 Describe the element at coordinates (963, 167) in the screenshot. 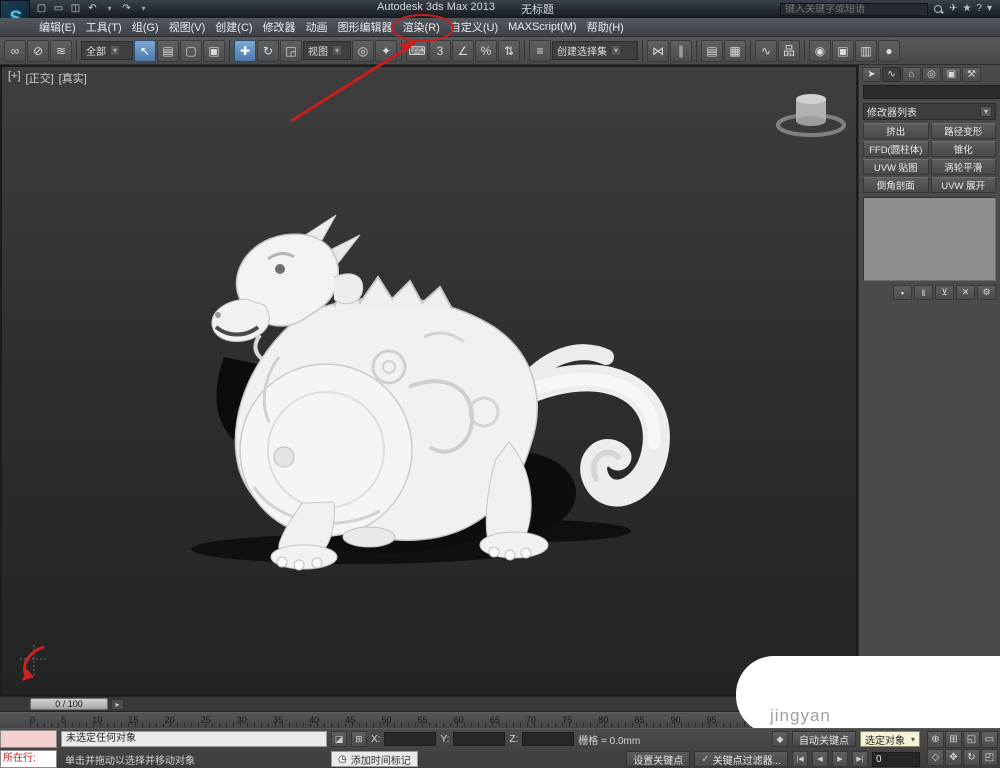

I see `modifier-button-turbosmooth: 涡轮平滑` at that location.